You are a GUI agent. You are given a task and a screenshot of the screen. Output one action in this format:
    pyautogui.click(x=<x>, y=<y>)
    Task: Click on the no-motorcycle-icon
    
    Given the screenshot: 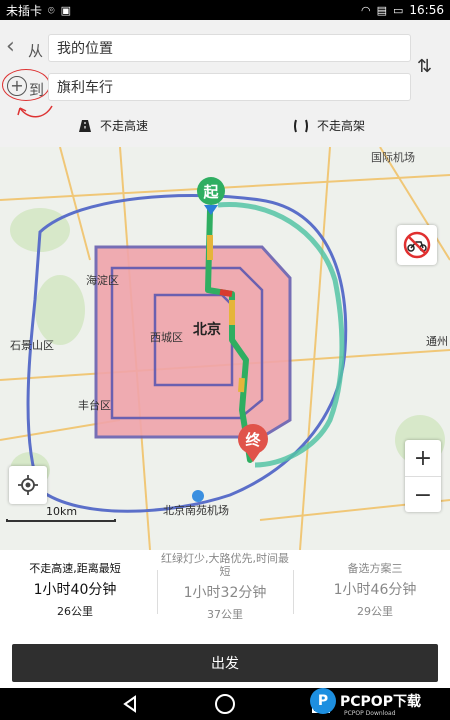 What is the action you would take?
    pyautogui.click(x=417, y=245)
    